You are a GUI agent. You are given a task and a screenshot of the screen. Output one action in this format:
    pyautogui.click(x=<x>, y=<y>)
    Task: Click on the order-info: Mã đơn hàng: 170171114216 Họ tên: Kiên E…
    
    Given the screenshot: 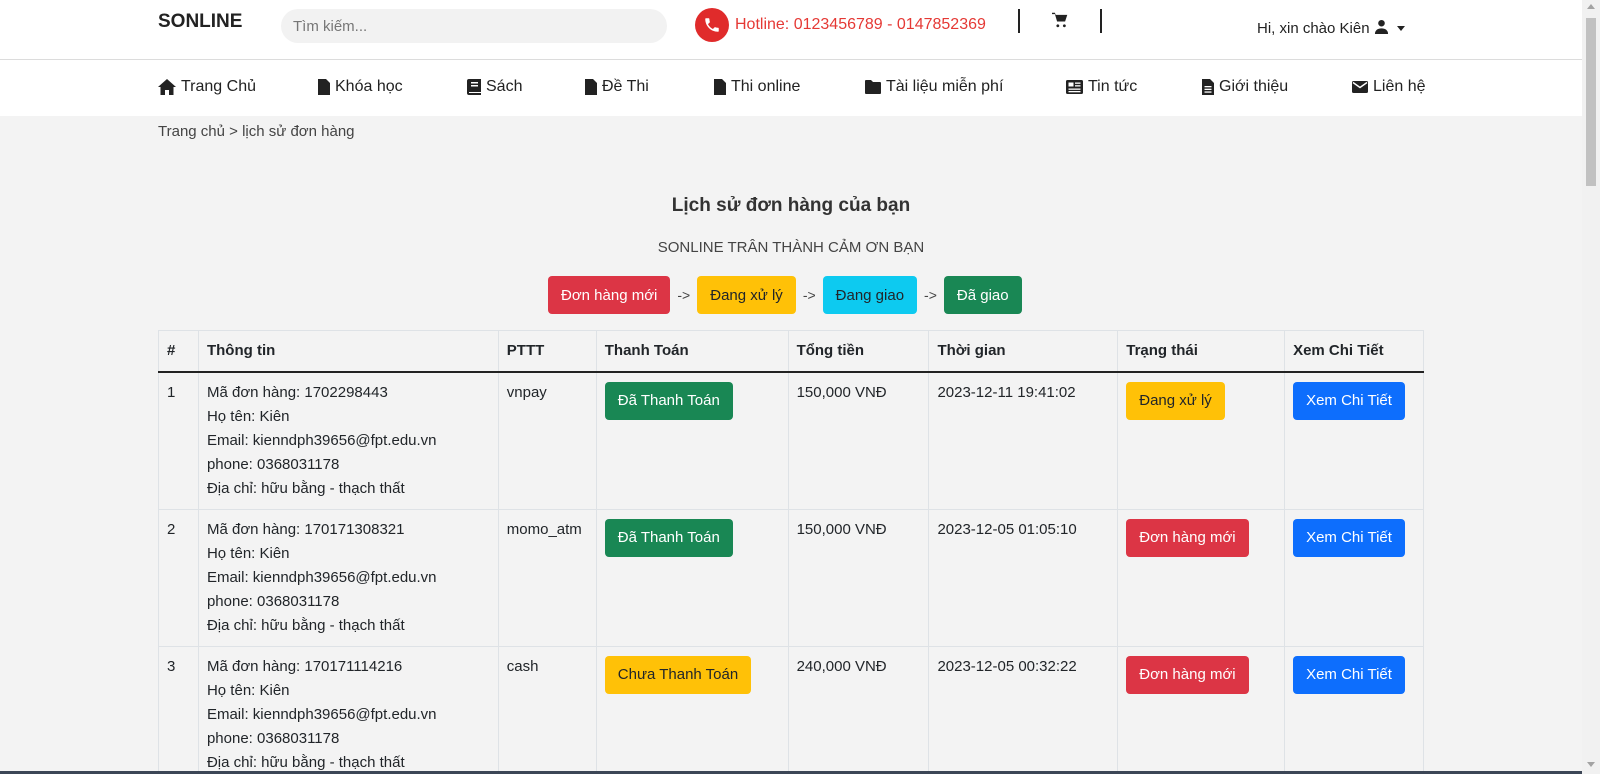 What is the action you would take?
    pyautogui.click(x=348, y=709)
    